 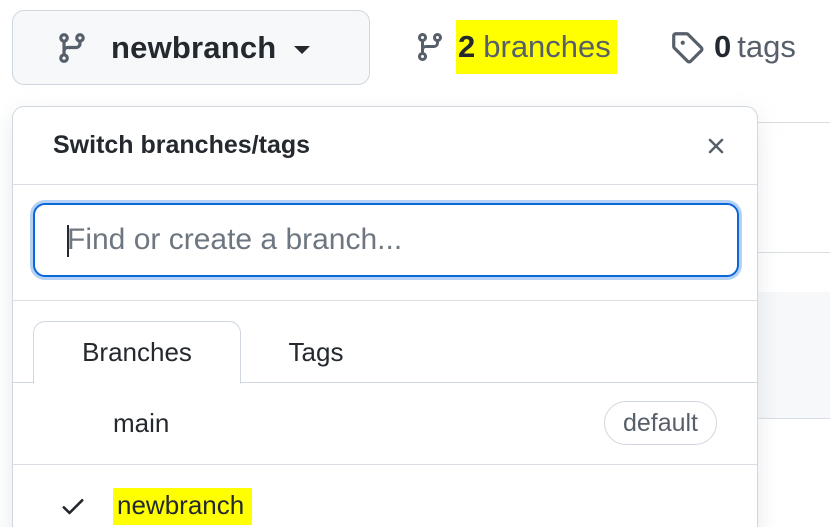 I want to click on current-branch-label: newbranch, so click(x=194, y=47).